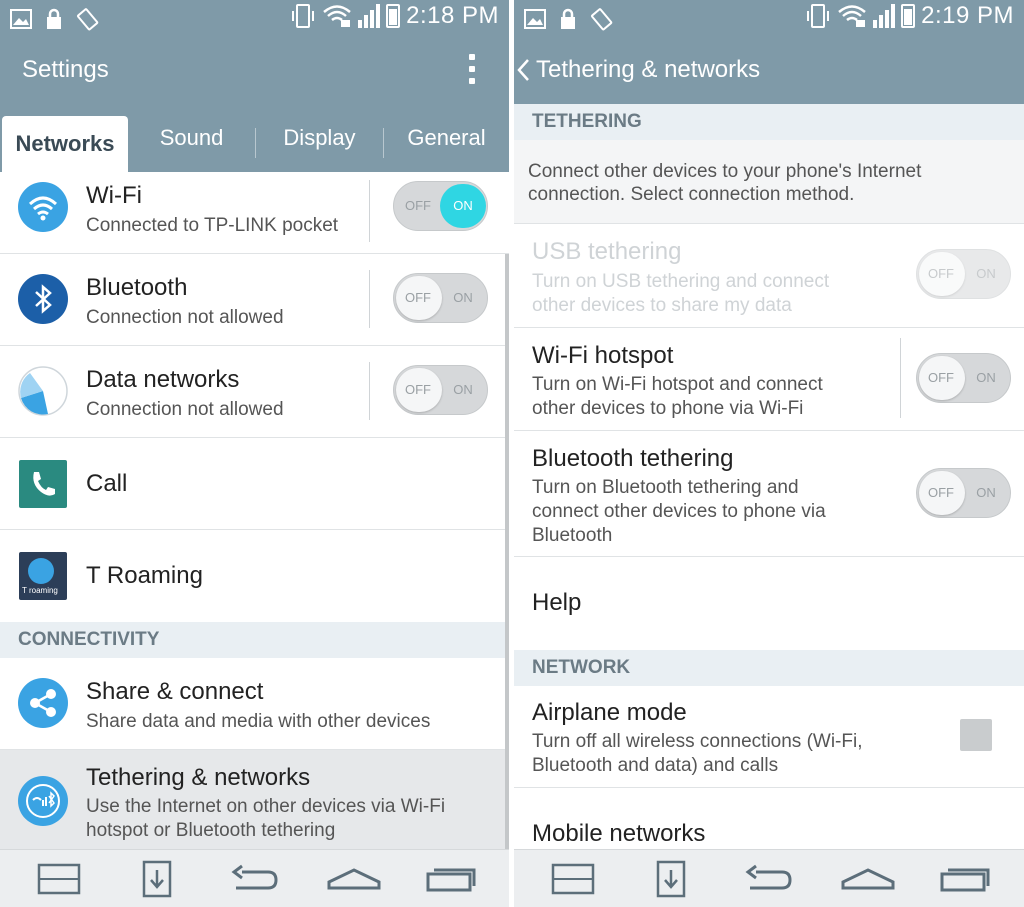 The image size is (1024, 907). I want to click on tab-networks: Networks, so click(65, 144).